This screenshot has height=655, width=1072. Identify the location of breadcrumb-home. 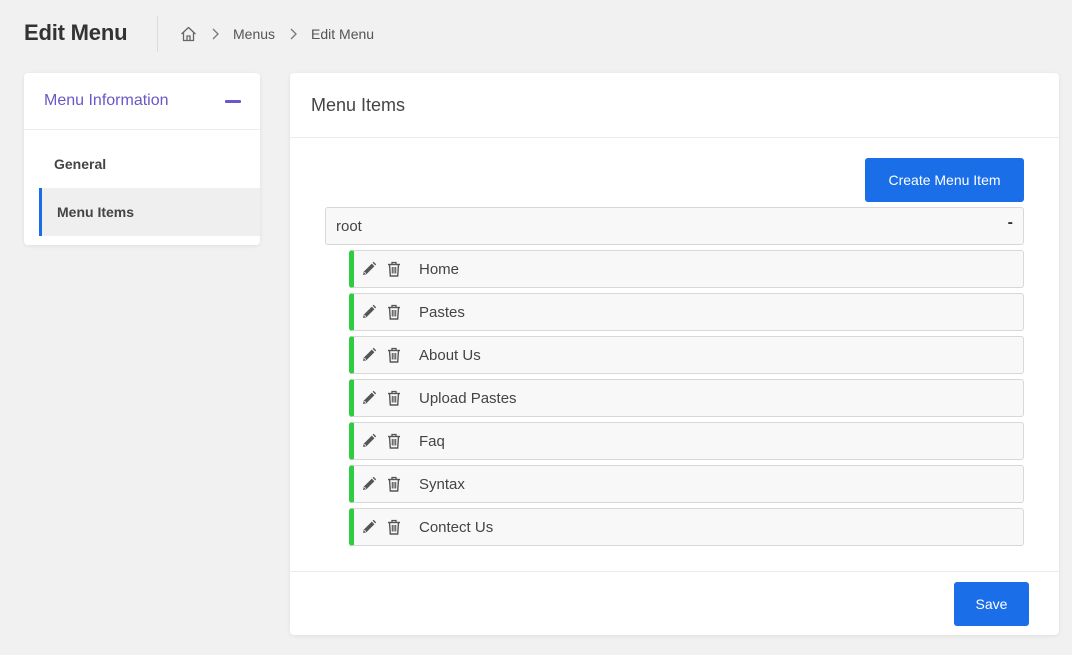
(188, 34).